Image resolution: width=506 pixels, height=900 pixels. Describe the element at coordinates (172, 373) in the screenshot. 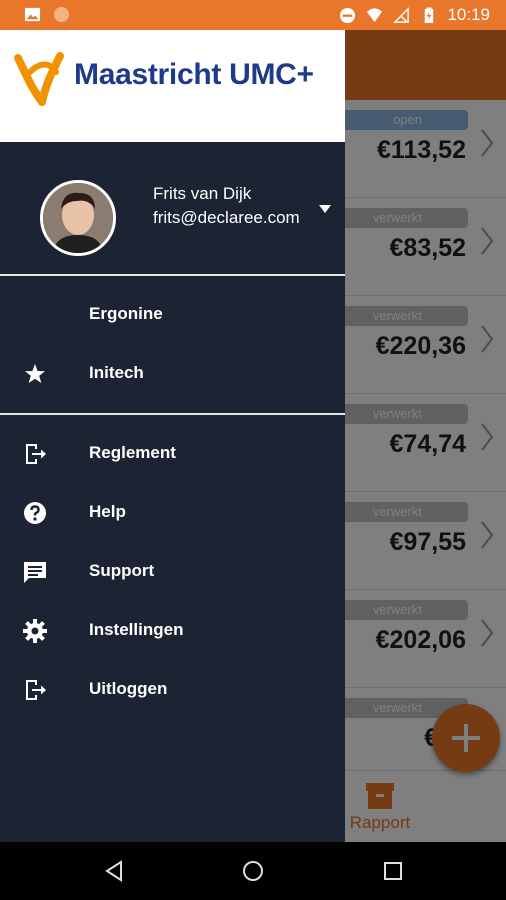

I see `account-item-initech: Initech` at that location.